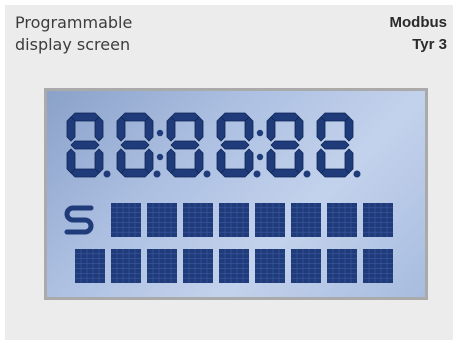 The width and height of the screenshot is (455, 342). I want to click on s-logo-icon, so click(79, 220).